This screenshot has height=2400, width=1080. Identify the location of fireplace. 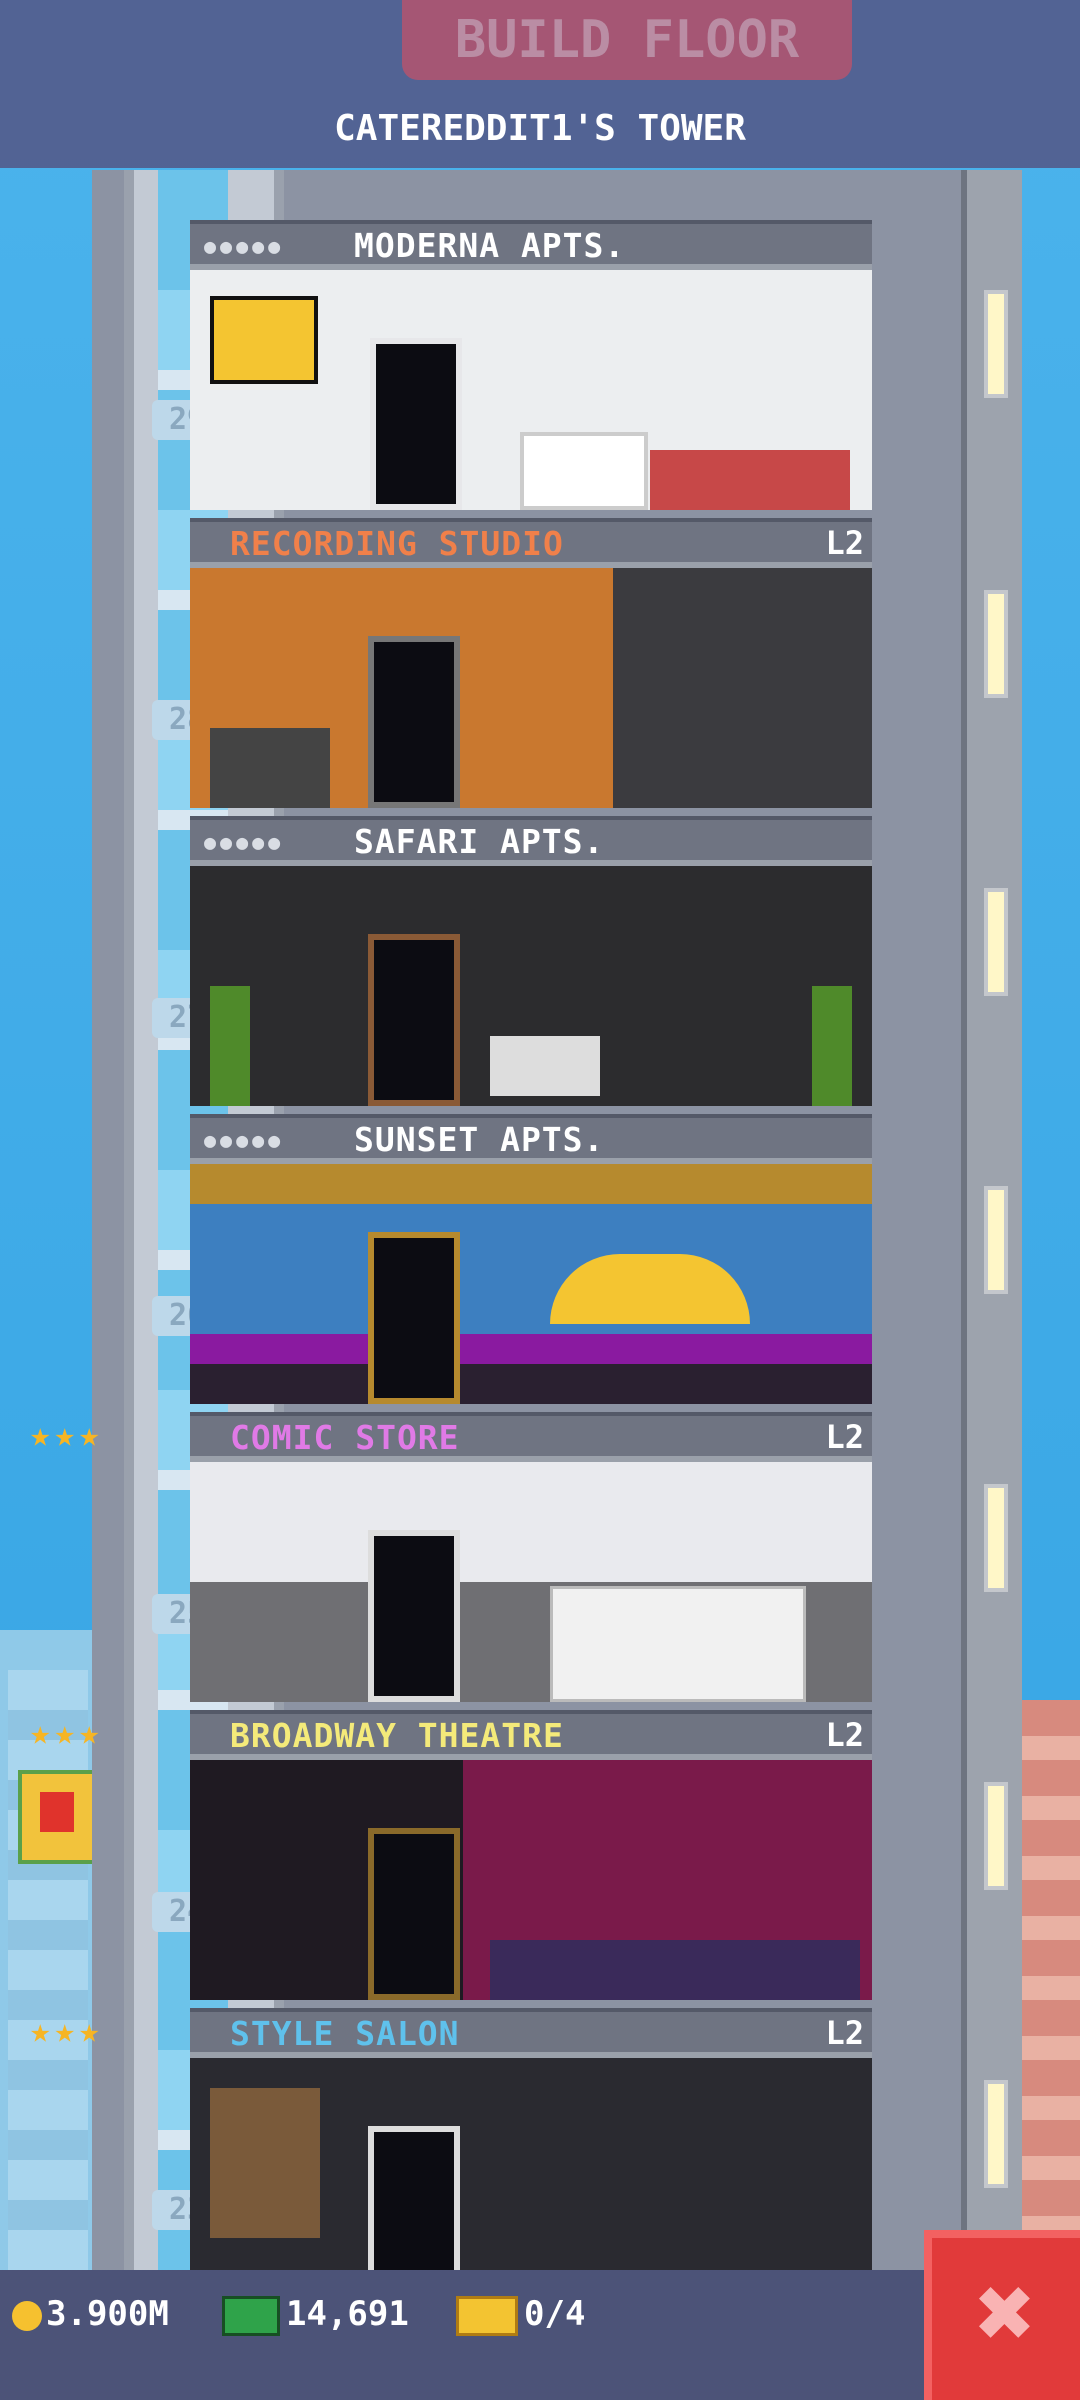
(584, 471).